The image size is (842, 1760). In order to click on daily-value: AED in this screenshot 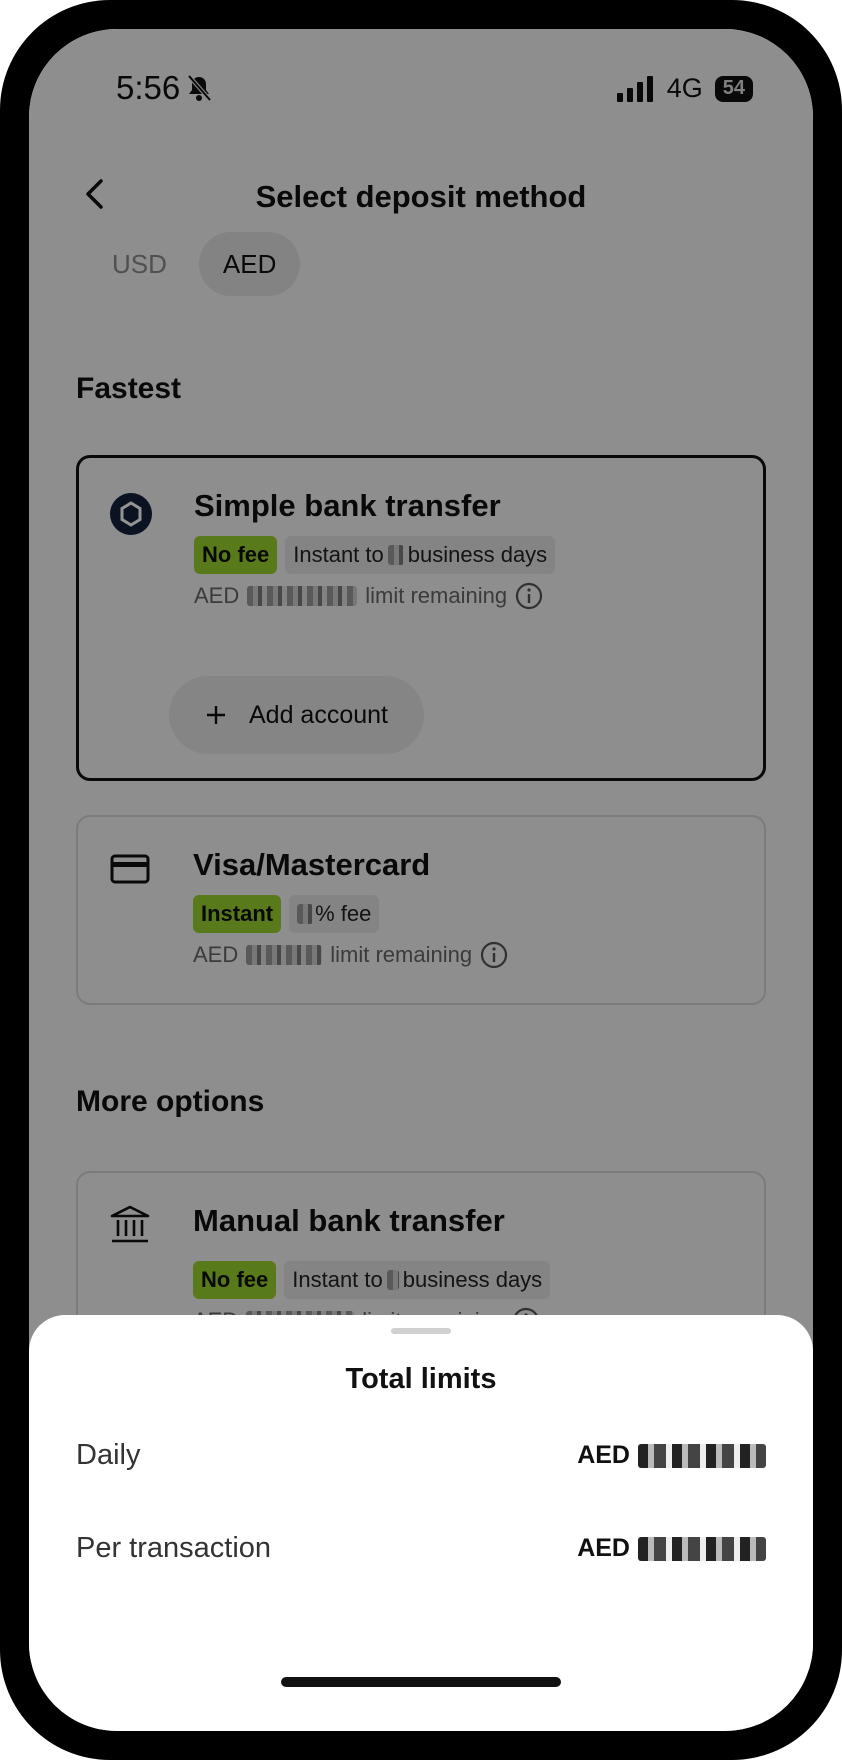, I will do `click(671, 1455)`.